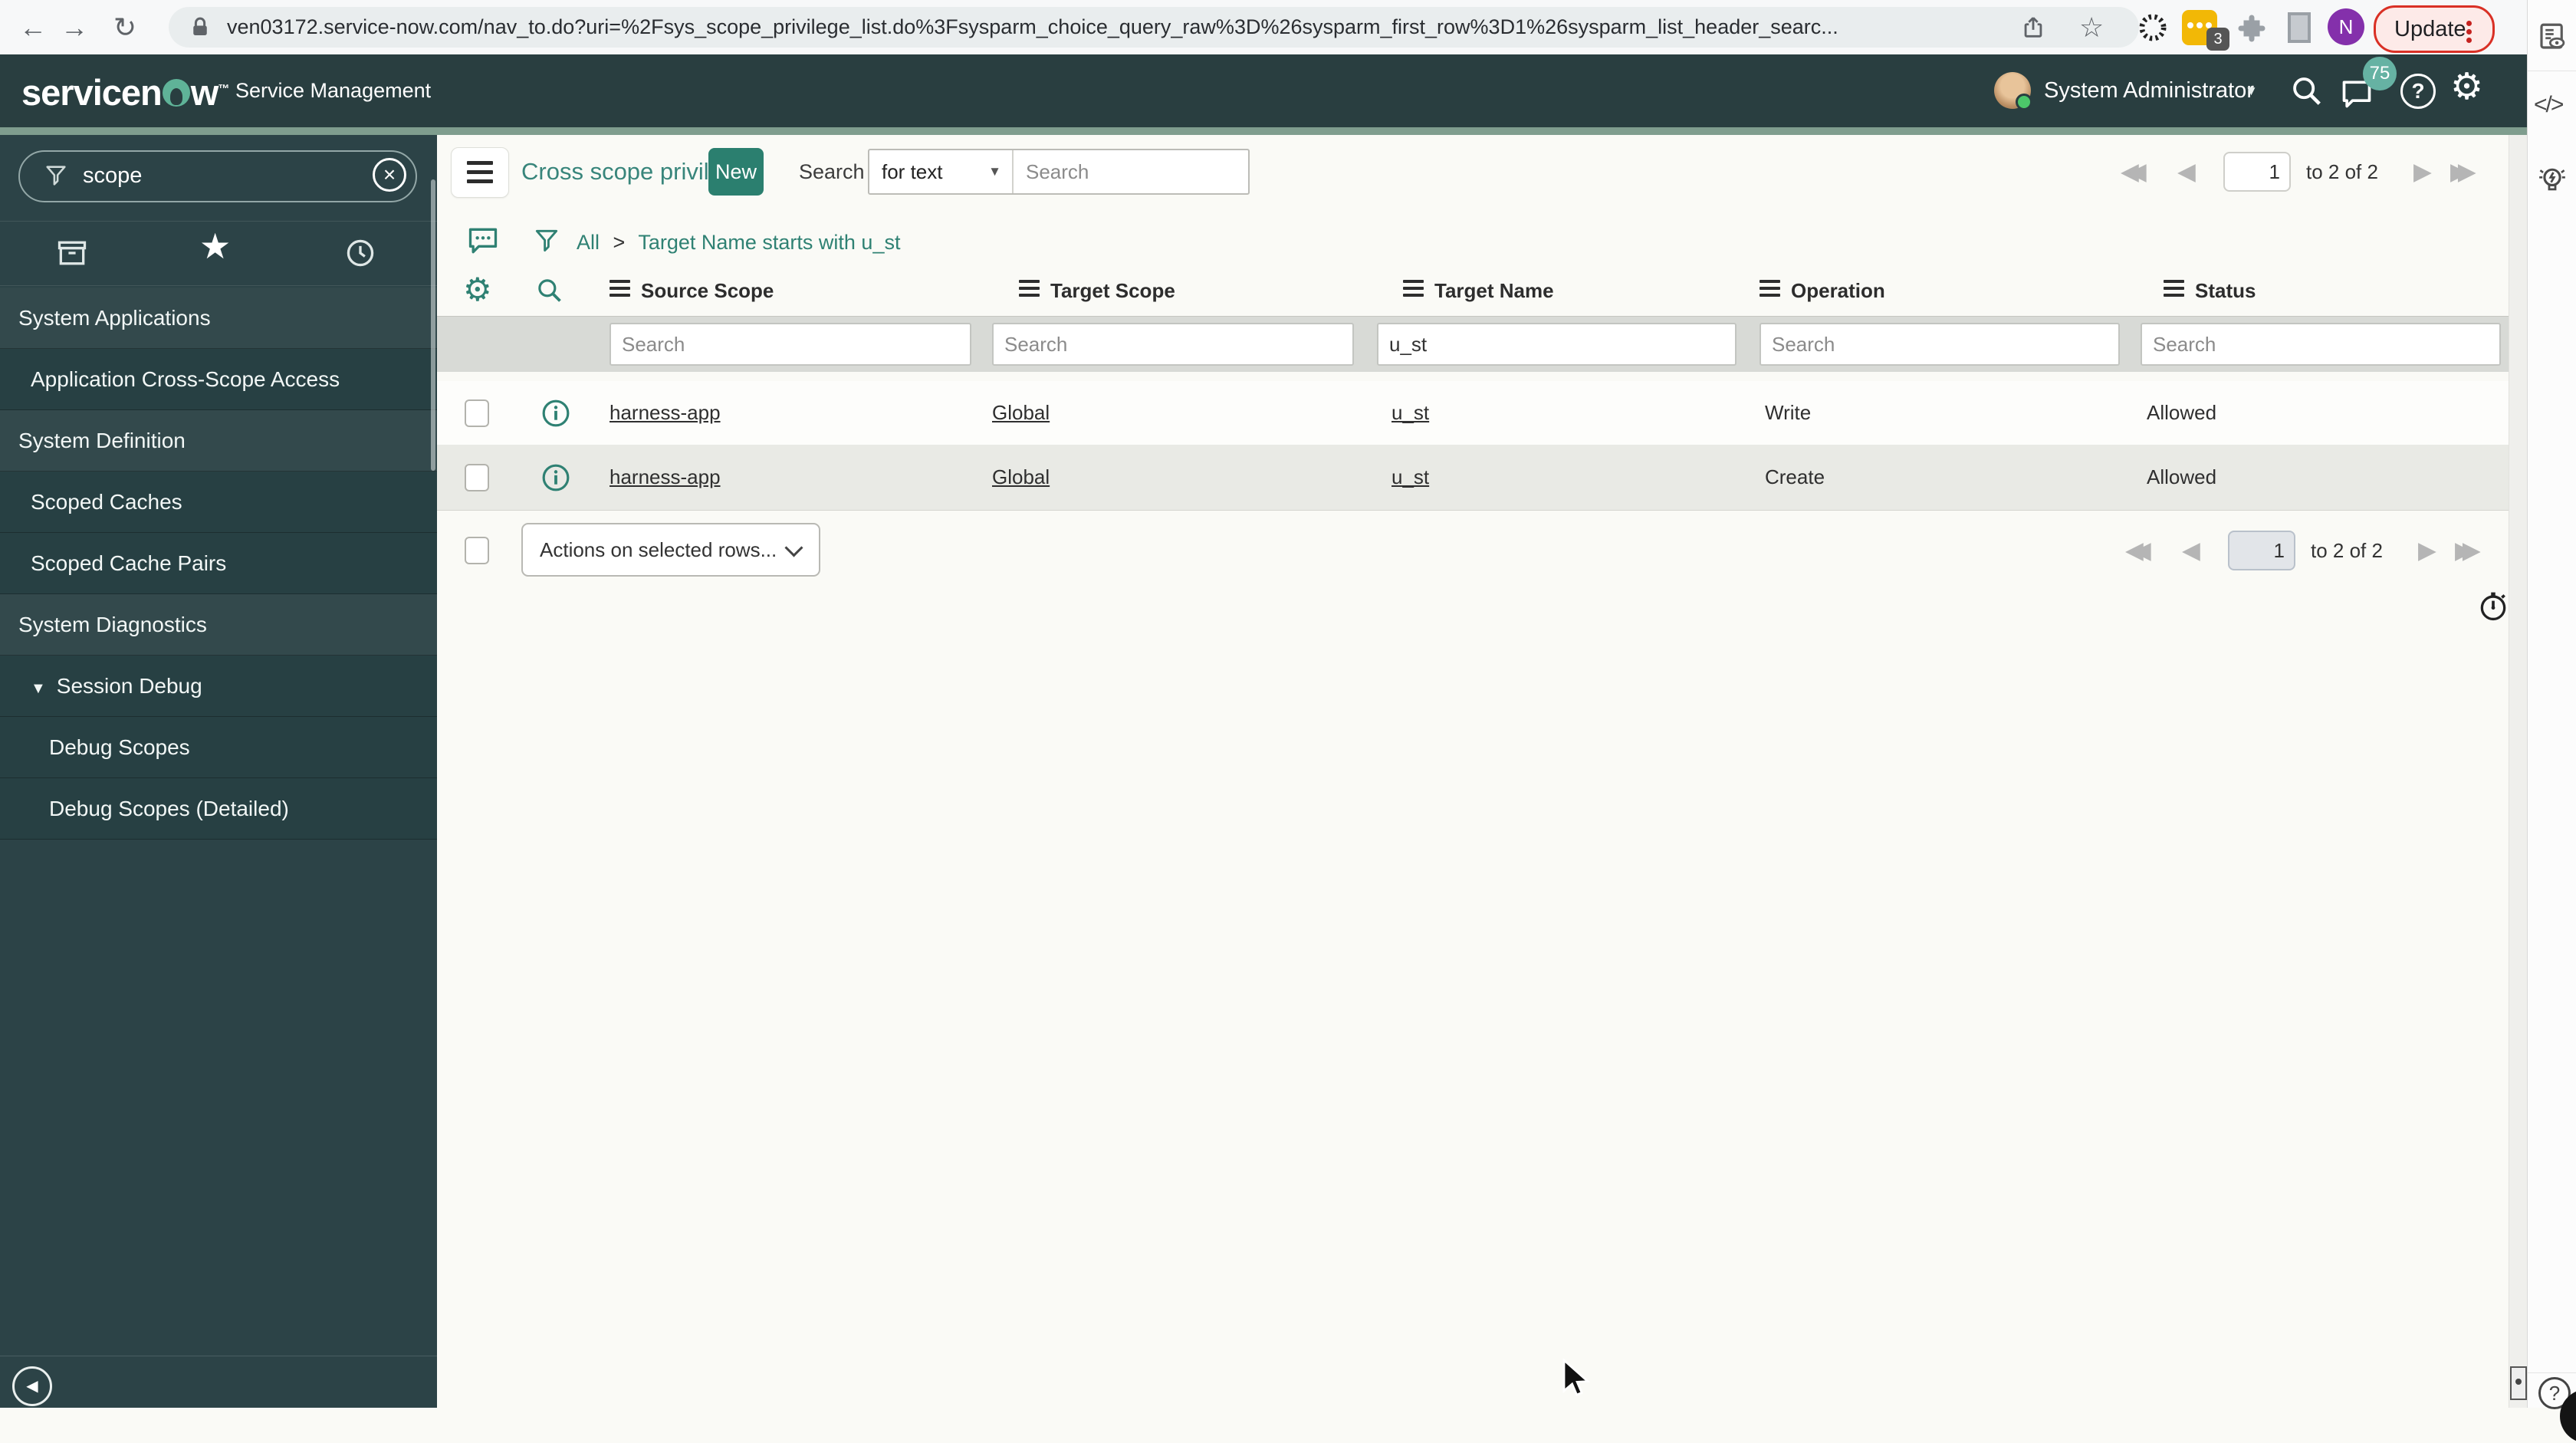 The image size is (2576, 1443). I want to click on breadcrumb-filter-icon, so click(546, 241).